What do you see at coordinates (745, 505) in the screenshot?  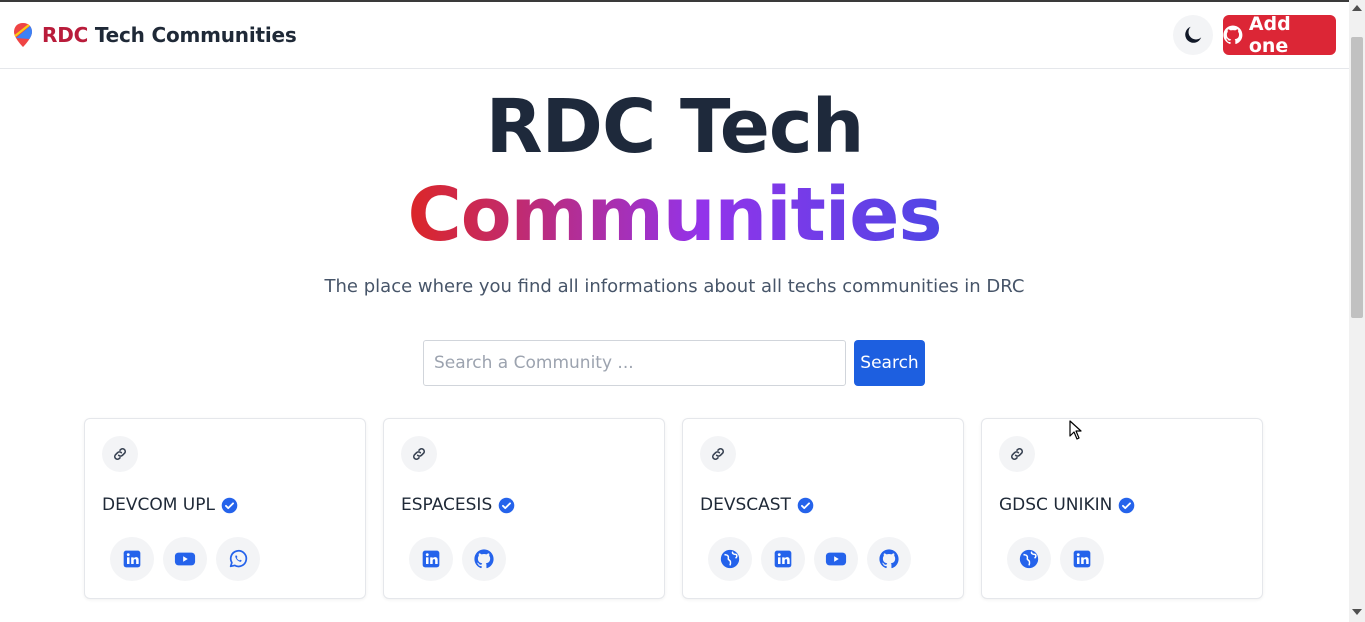 I see `community-name: DEVSCAST` at bounding box center [745, 505].